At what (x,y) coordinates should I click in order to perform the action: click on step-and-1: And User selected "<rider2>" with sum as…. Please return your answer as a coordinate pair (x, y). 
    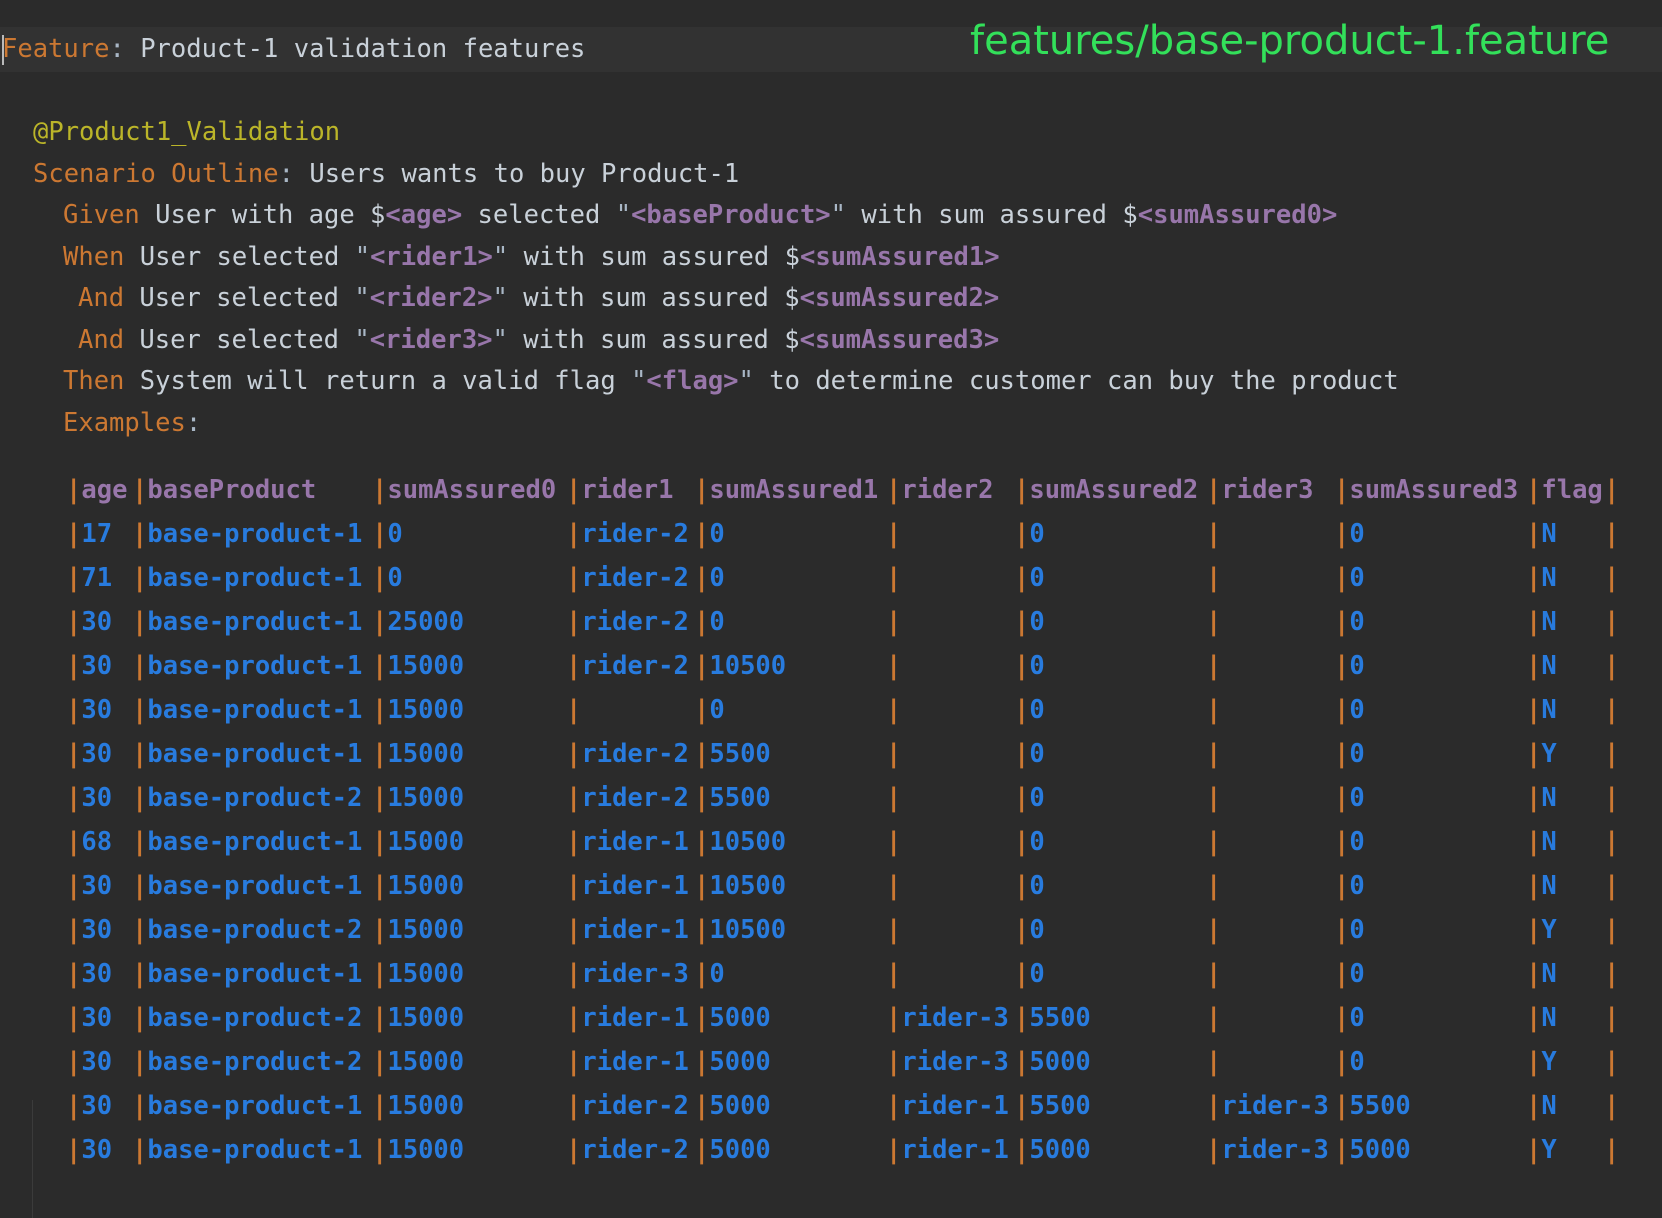
    Looking at the image, I should click on (538, 298).